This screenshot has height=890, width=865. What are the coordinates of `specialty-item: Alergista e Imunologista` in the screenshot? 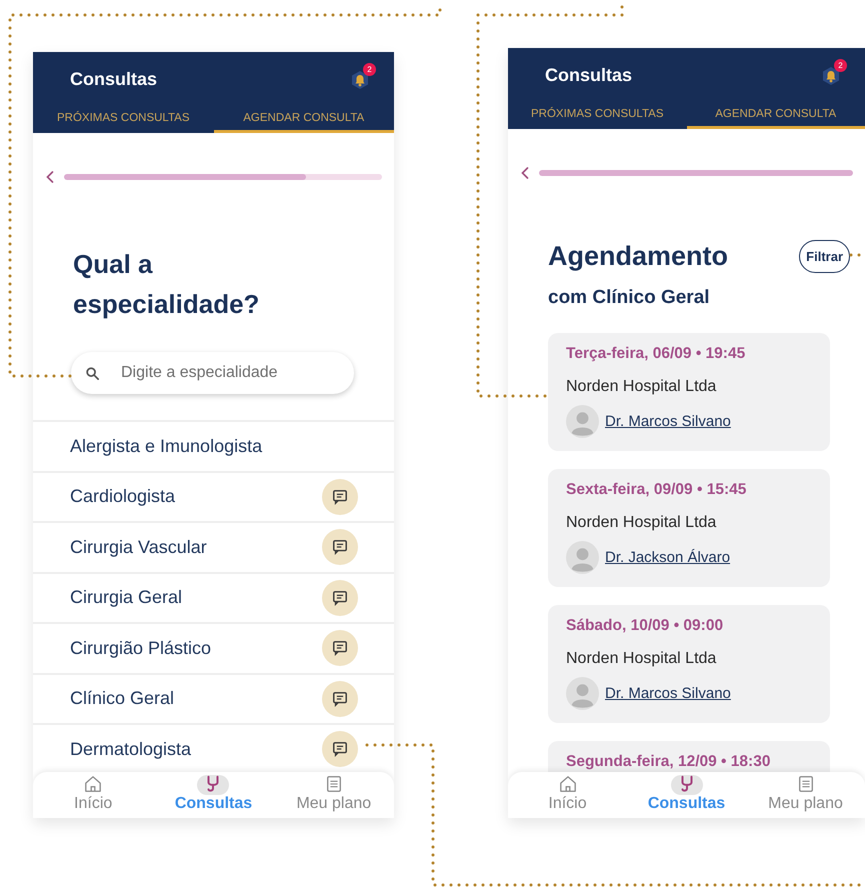 It's located at (213, 447).